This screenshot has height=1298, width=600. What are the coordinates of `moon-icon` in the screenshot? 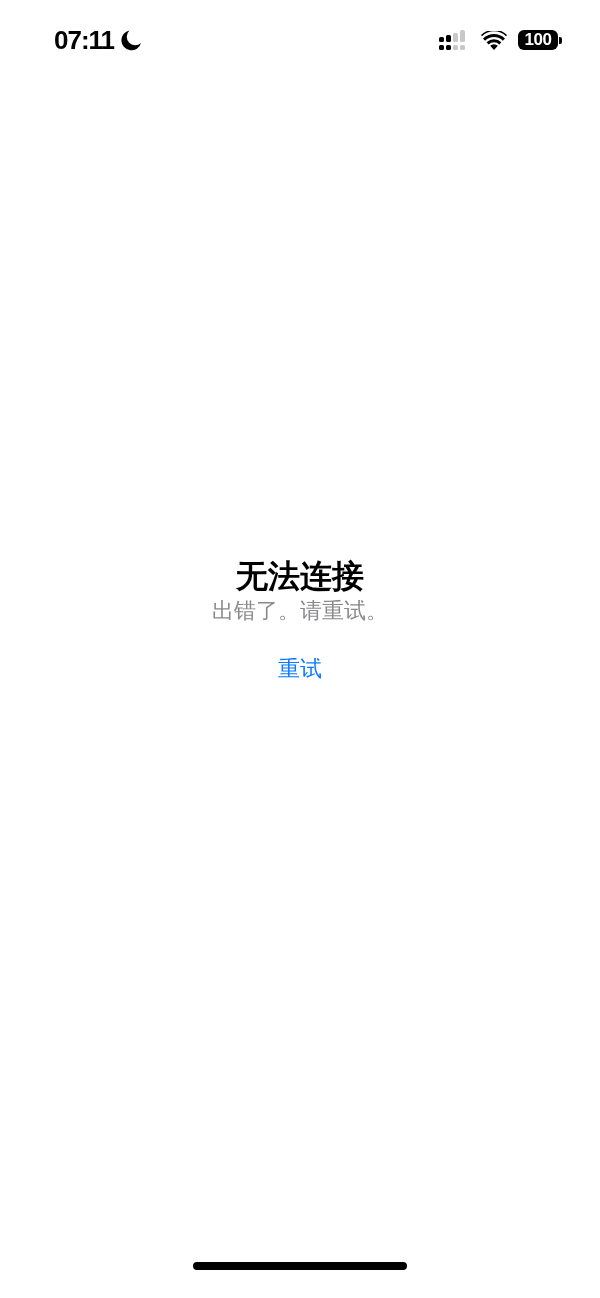 It's located at (132, 40).